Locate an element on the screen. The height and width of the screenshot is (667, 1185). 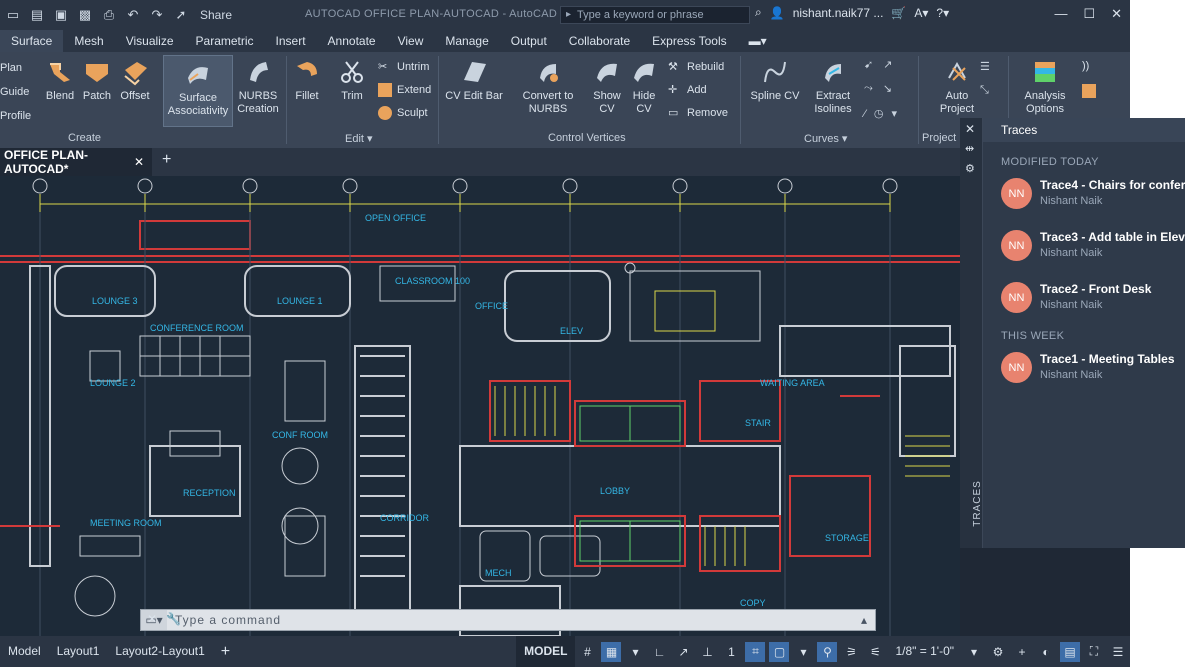
fillet-button: Fillet is located at coordinates (307, 80).